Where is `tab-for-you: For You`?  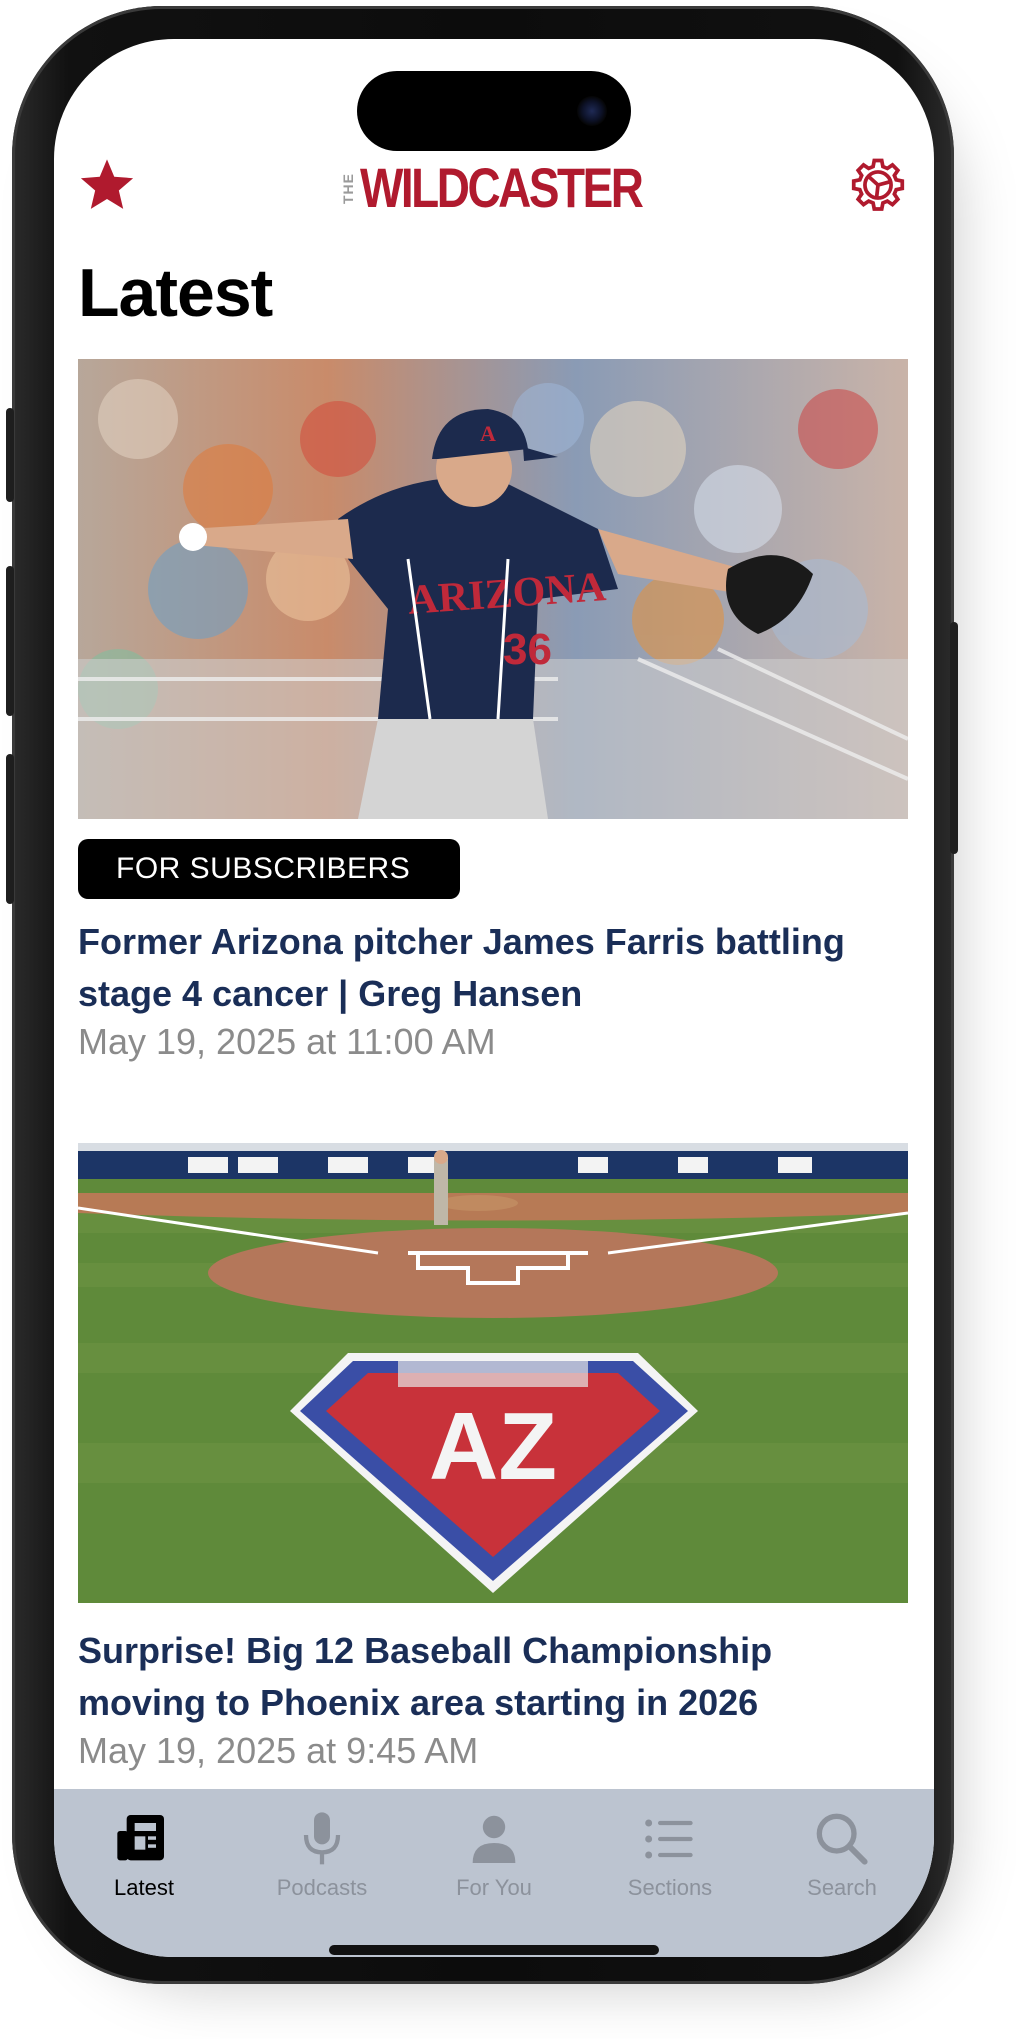 tab-for-you: For You is located at coordinates (494, 1873).